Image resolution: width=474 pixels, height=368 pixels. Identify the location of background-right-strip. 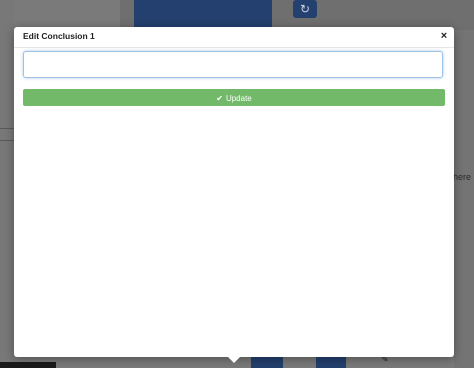
(464, 199).